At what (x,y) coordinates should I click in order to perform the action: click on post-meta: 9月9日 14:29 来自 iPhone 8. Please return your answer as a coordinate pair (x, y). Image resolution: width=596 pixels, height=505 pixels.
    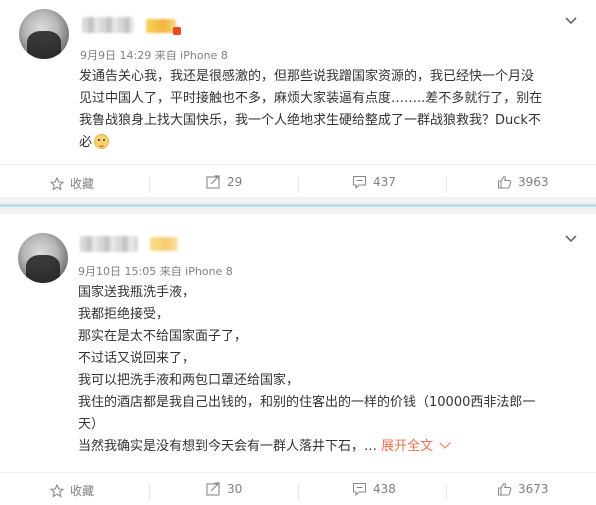
    Looking at the image, I should click on (154, 55).